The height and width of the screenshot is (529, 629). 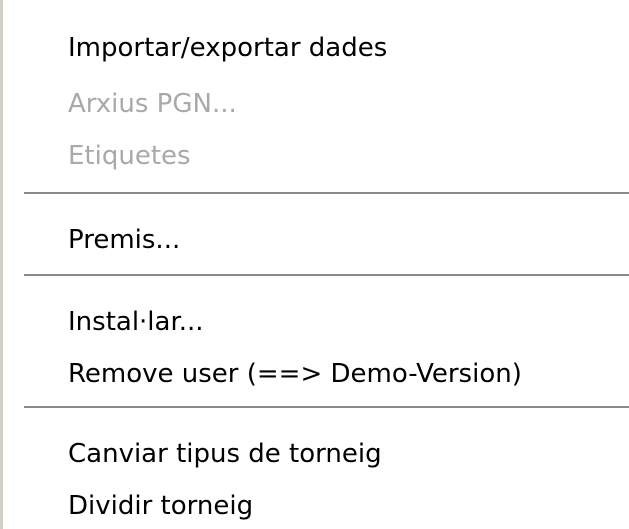 What do you see at coordinates (160, 506) in the screenshot?
I see `menu-item-split-tournament: Dividir torneig` at bounding box center [160, 506].